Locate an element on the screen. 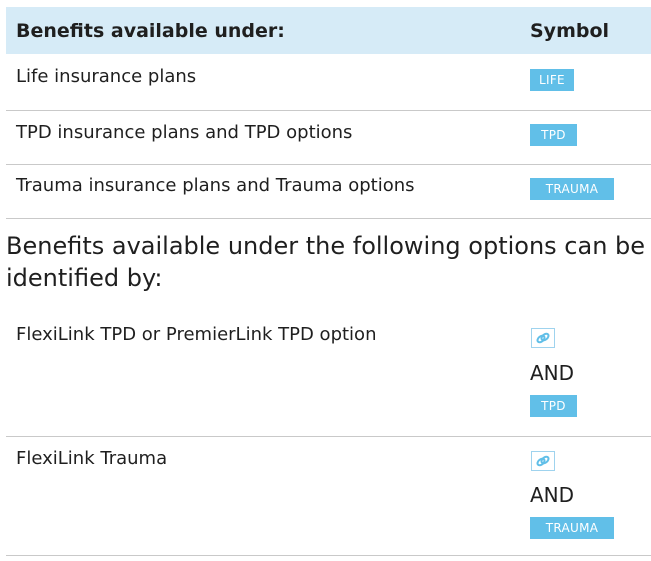 The image size is (651, 561). table-row-tpd: TPD insurance plans and TPD options TPD is located at coordinates (328, 138).